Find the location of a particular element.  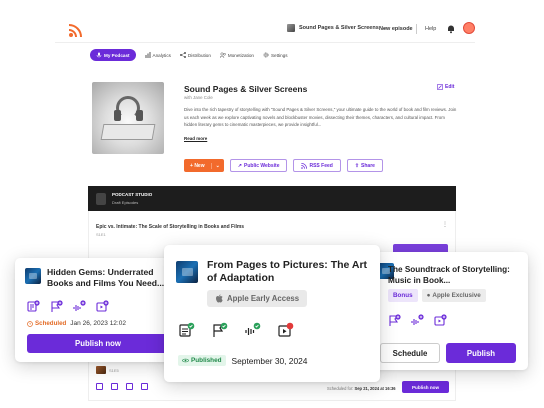

podcast-cover-art is located at coordinates (128, 118).